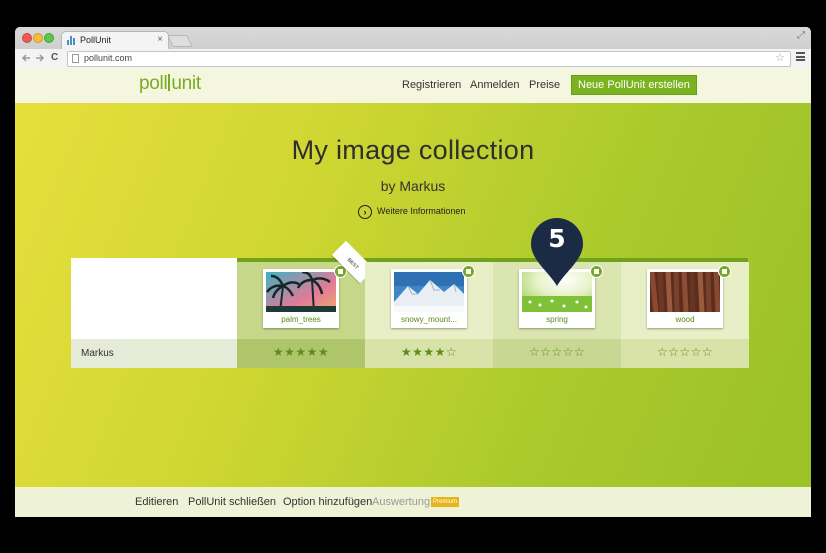  Describe the element at coordinates (170, 84) in the screenshot. I see `pollunit-logo: poll unit` at that location.